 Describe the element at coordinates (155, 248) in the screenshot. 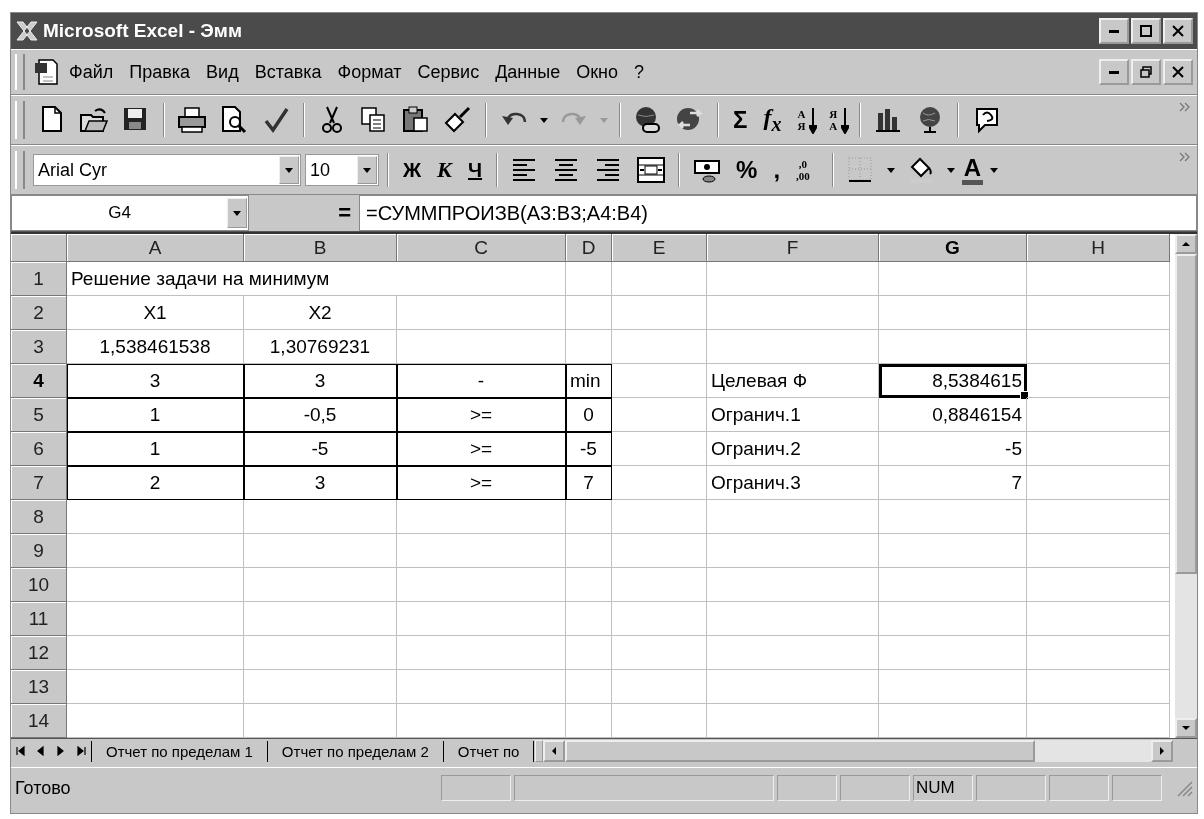

I see `column-header: A` at that location.